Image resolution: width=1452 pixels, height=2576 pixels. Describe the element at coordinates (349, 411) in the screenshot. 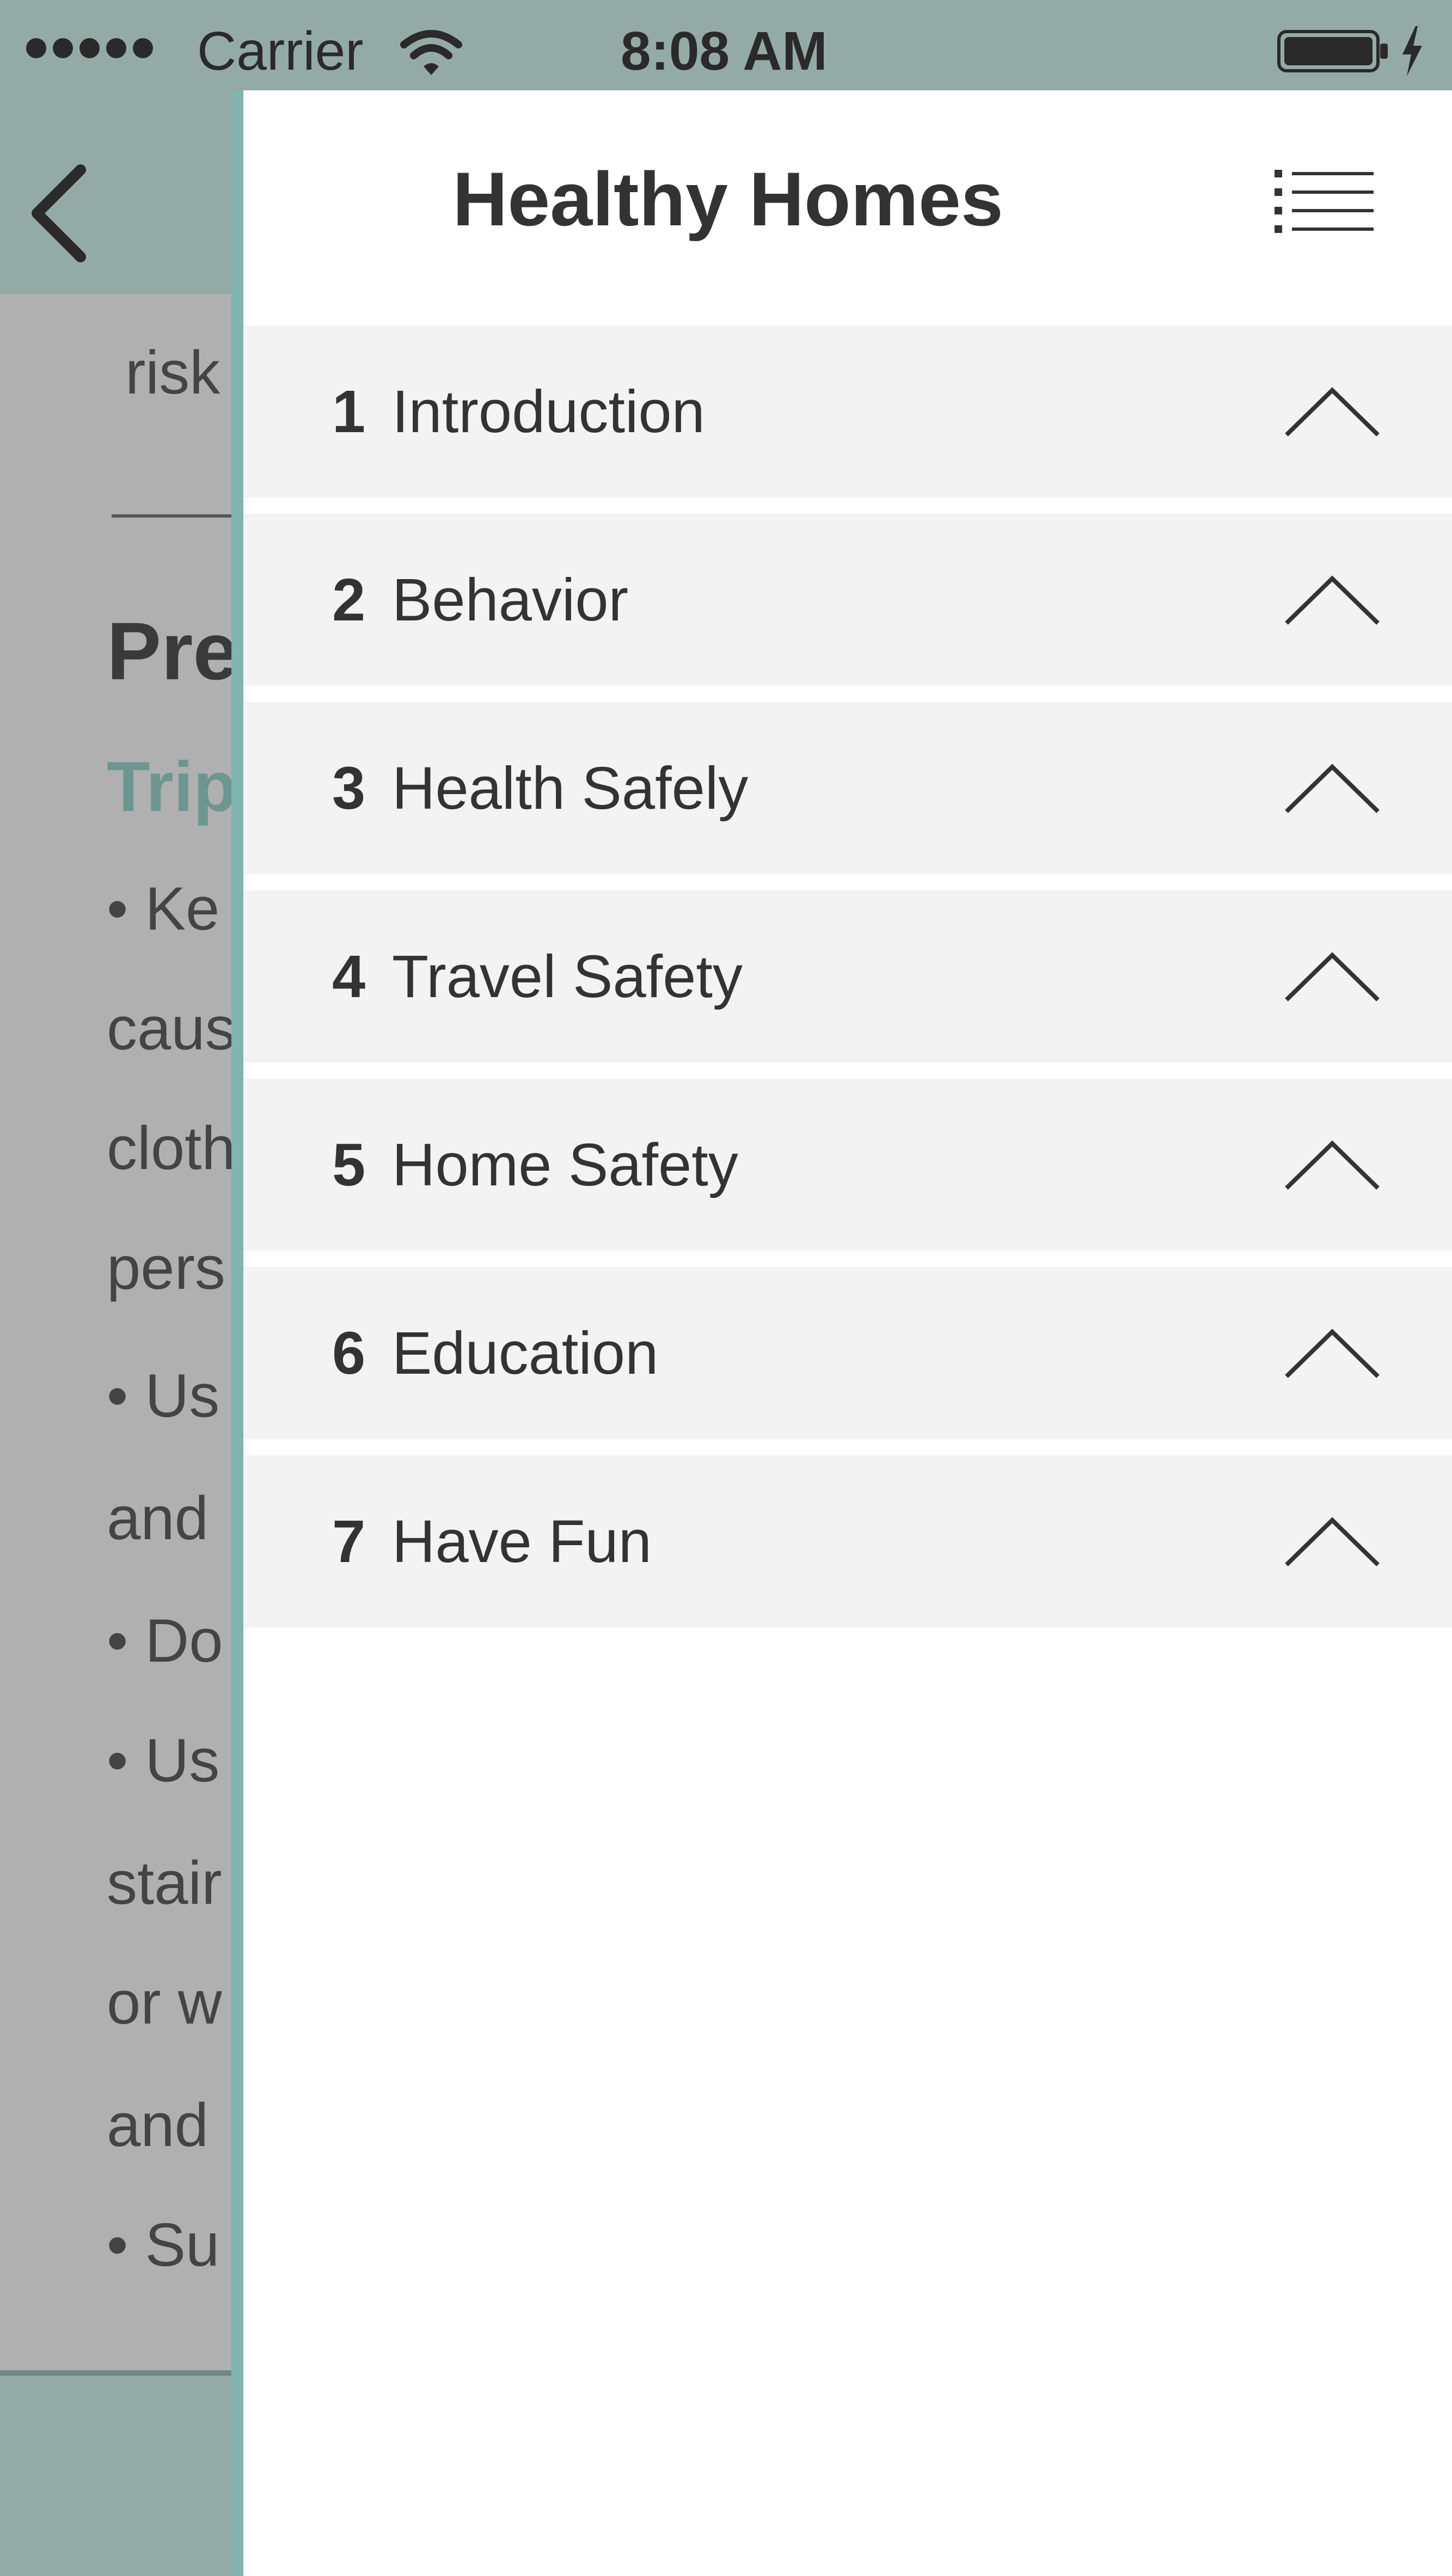

I see `chapter-number: 1` at that location.